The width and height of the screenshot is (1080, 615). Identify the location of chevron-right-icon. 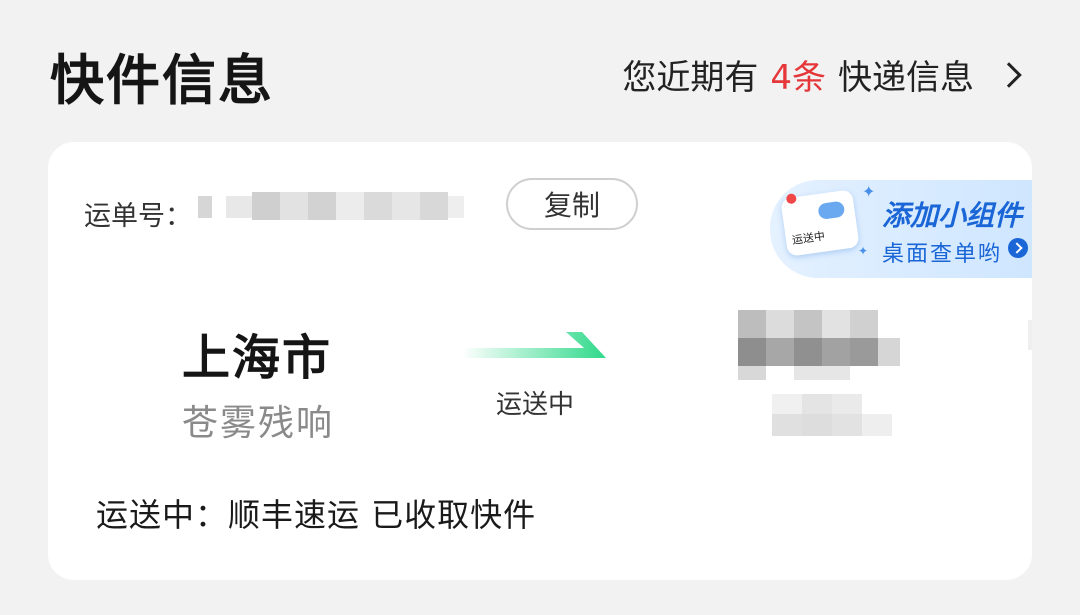
(1009, 74).